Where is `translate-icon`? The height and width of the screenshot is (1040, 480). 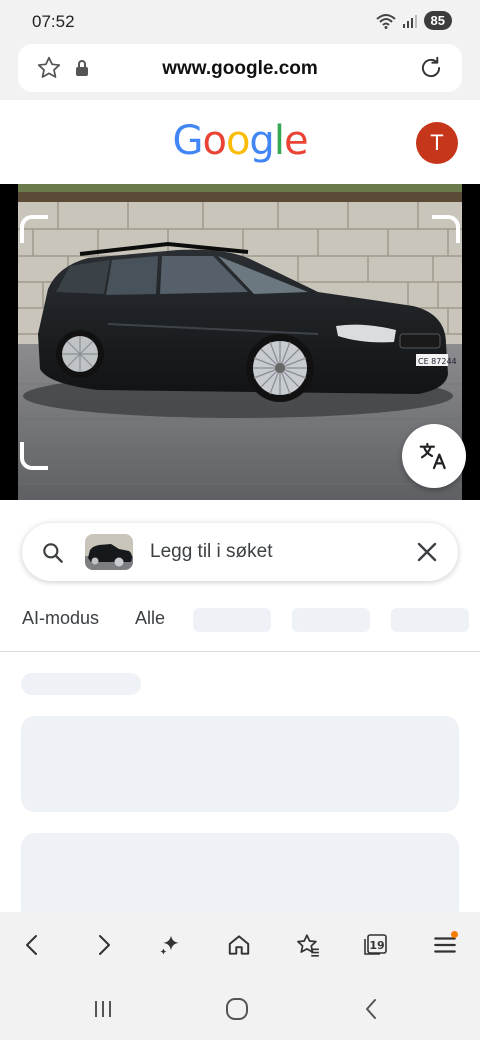 translate-icon is located at coordinates (432, 456).